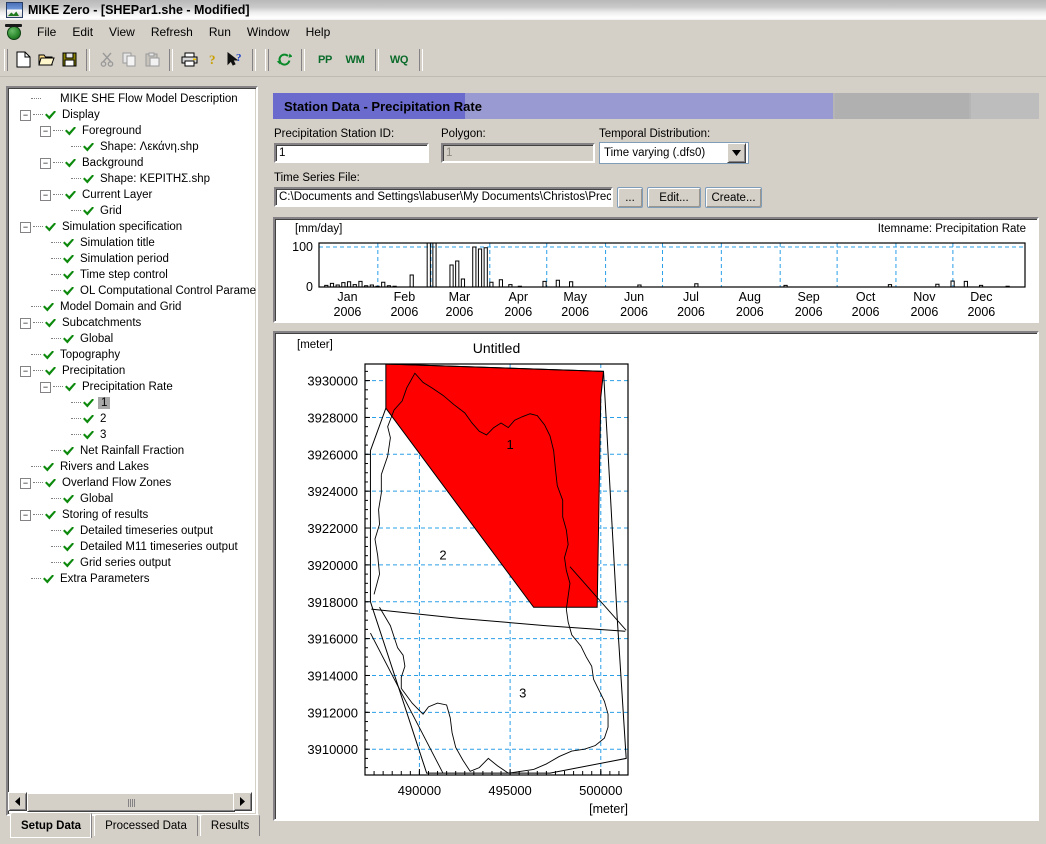  I want to click on tree-item: − Storing of results, so click(132, 515).